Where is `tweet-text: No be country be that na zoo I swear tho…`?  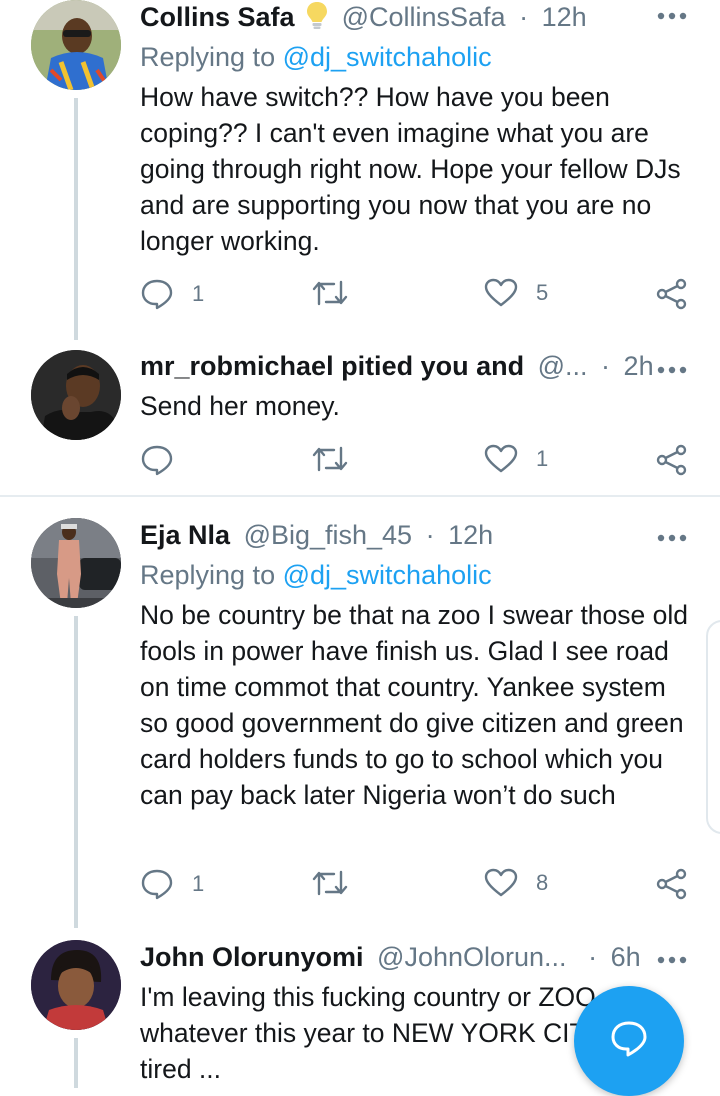 tweet-text: No be country be that na zoo I swear tho… is located at coordinates (414, 705).